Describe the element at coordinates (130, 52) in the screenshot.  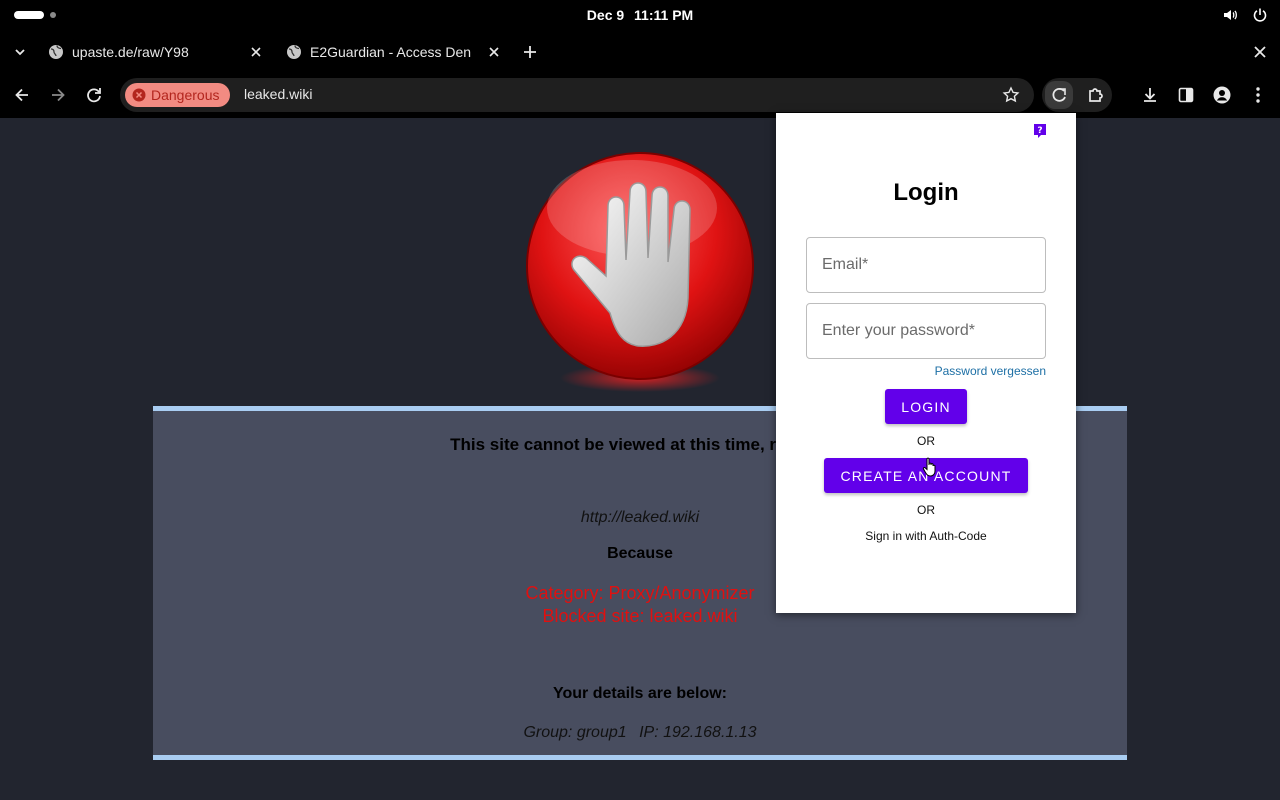
I see `tab-title: upaste.de/raw/Y98` at that location.